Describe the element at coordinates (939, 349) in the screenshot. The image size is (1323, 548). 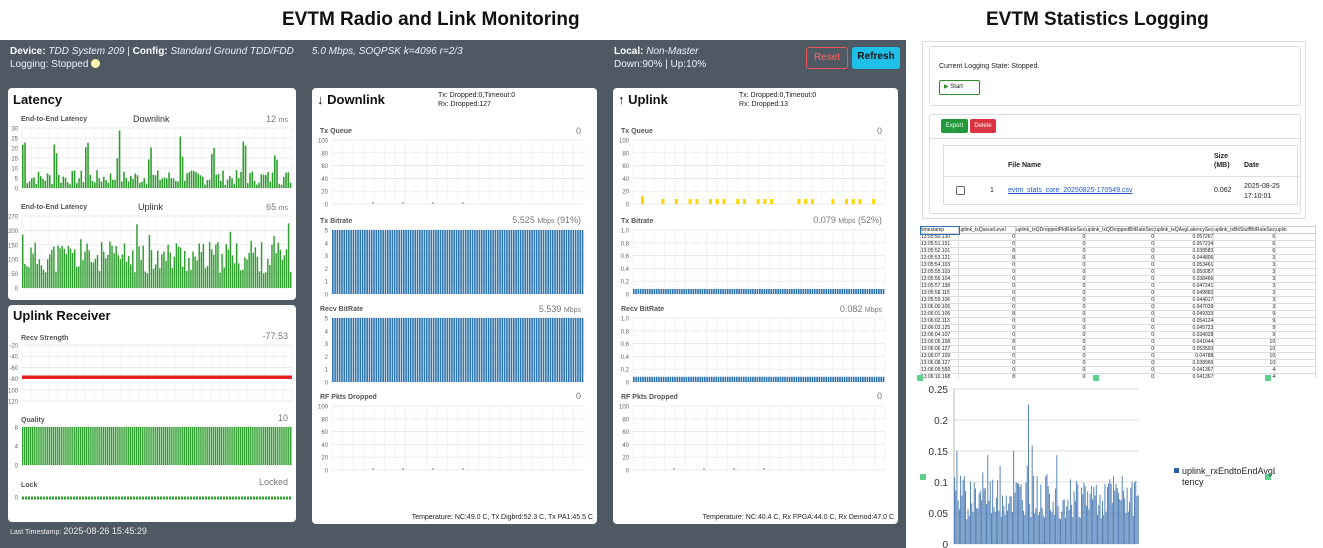
I see `sheet-cell: 13:06:06.127` at that location.